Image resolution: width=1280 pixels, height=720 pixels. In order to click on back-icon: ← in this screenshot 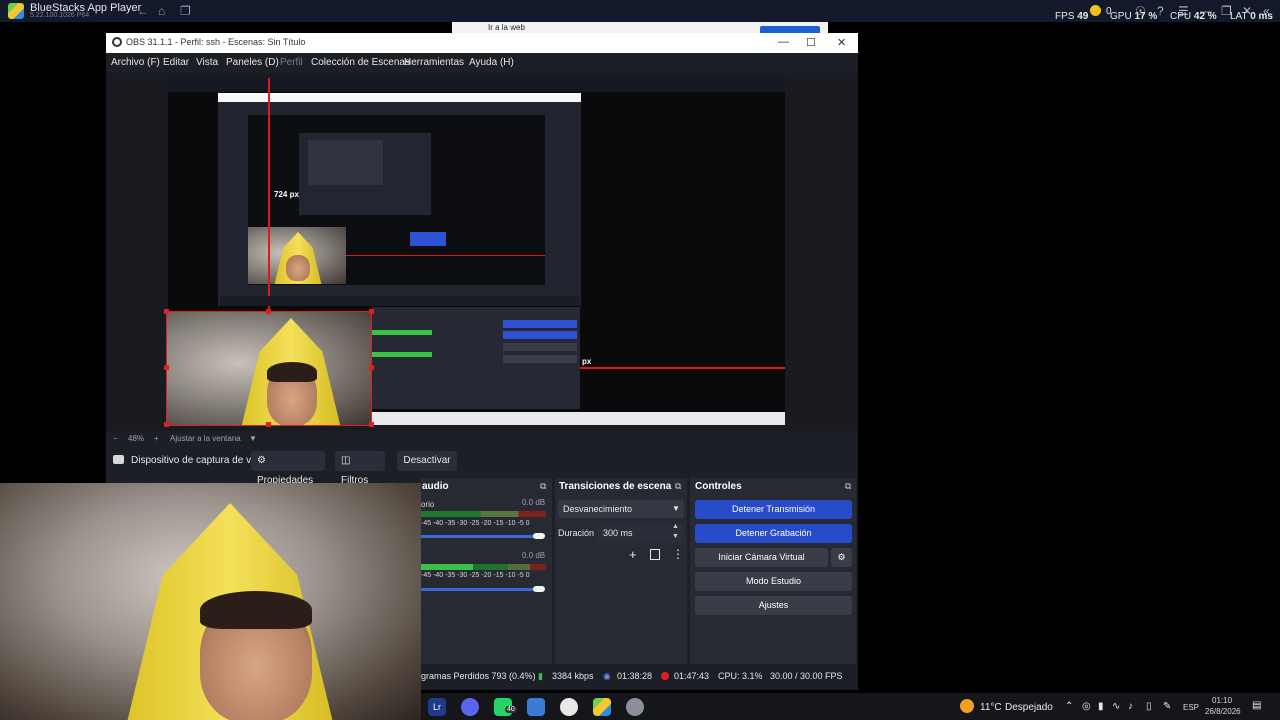, I will do `click(143, 11)`.